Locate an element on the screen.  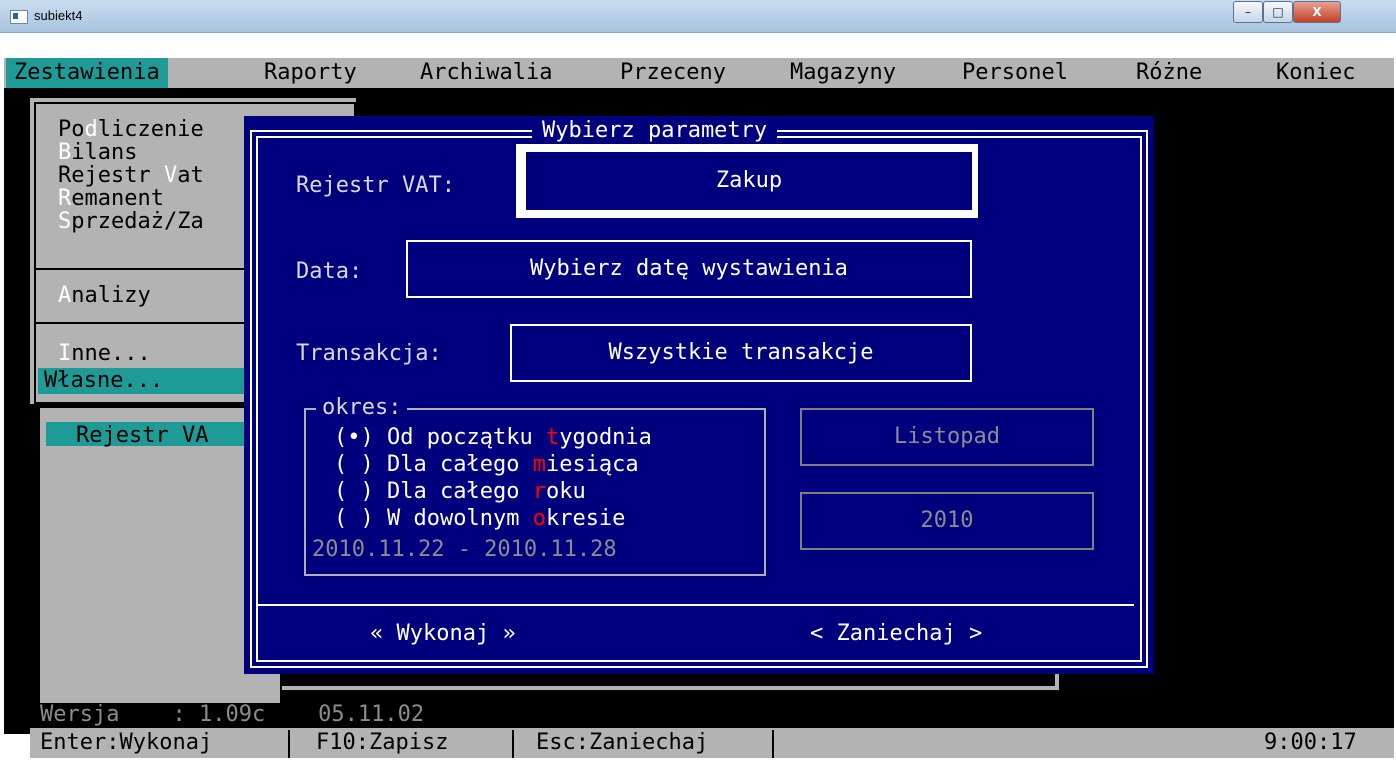
radio-week: (•) Od początku tygodnia is located at coordinates (493, 438).